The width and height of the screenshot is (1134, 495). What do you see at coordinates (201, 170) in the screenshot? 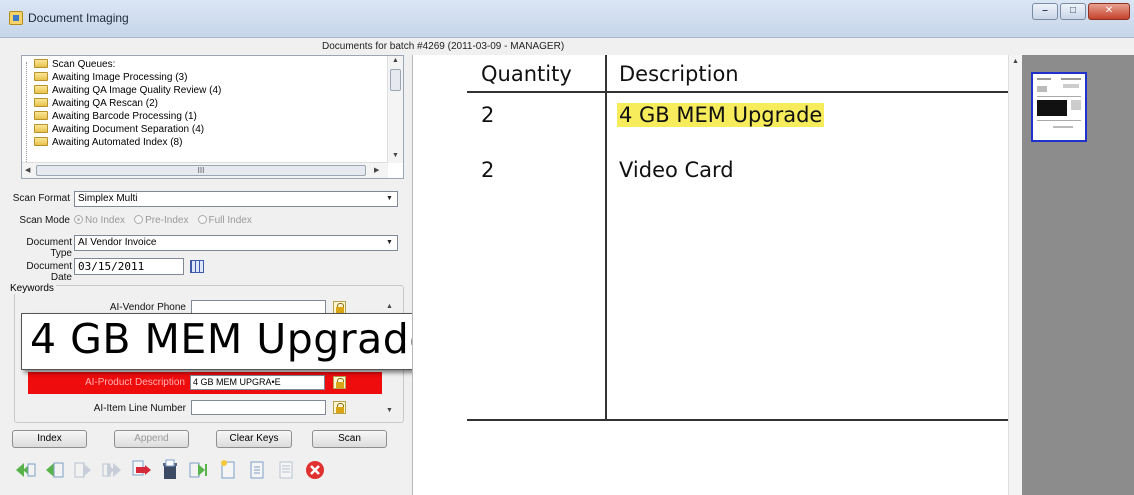
I see `scroll-thumb: III` at bounding box center [201, 170].